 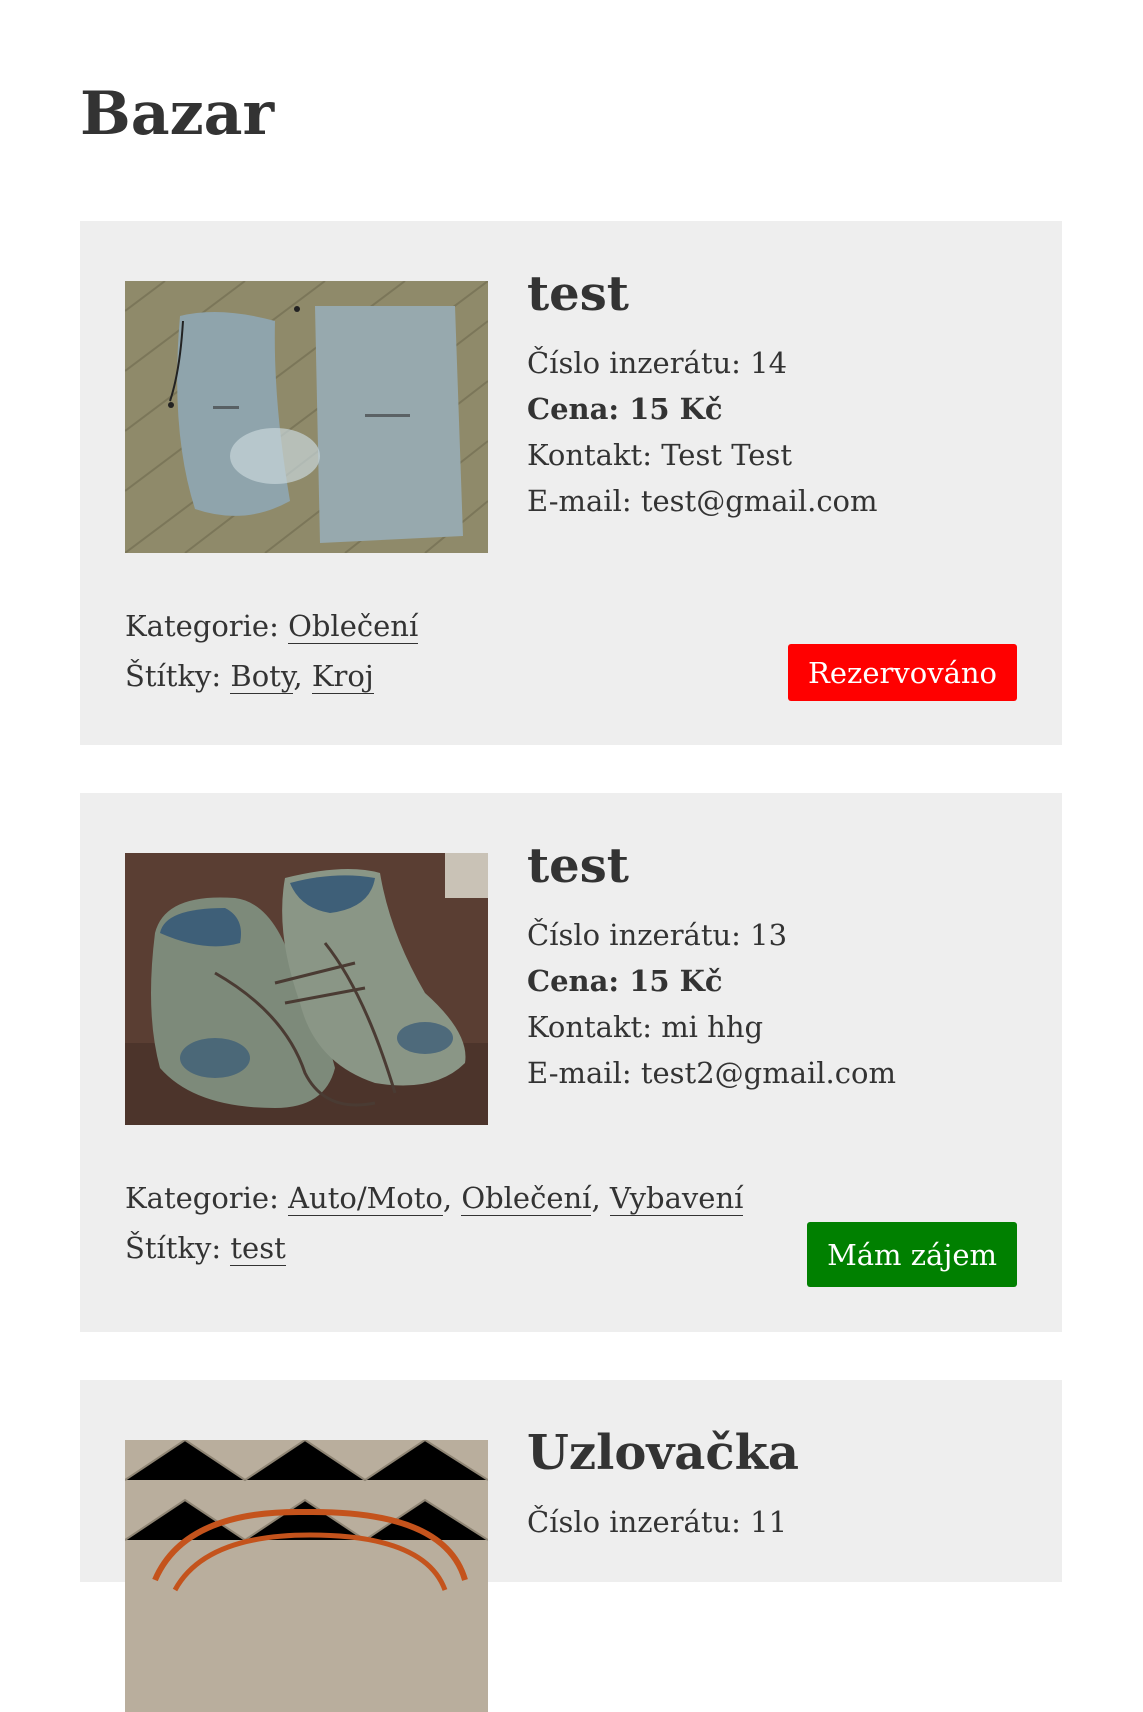 I want to click on listing-number: Číslo inzerátu: 13, so click(x=657, y=935).